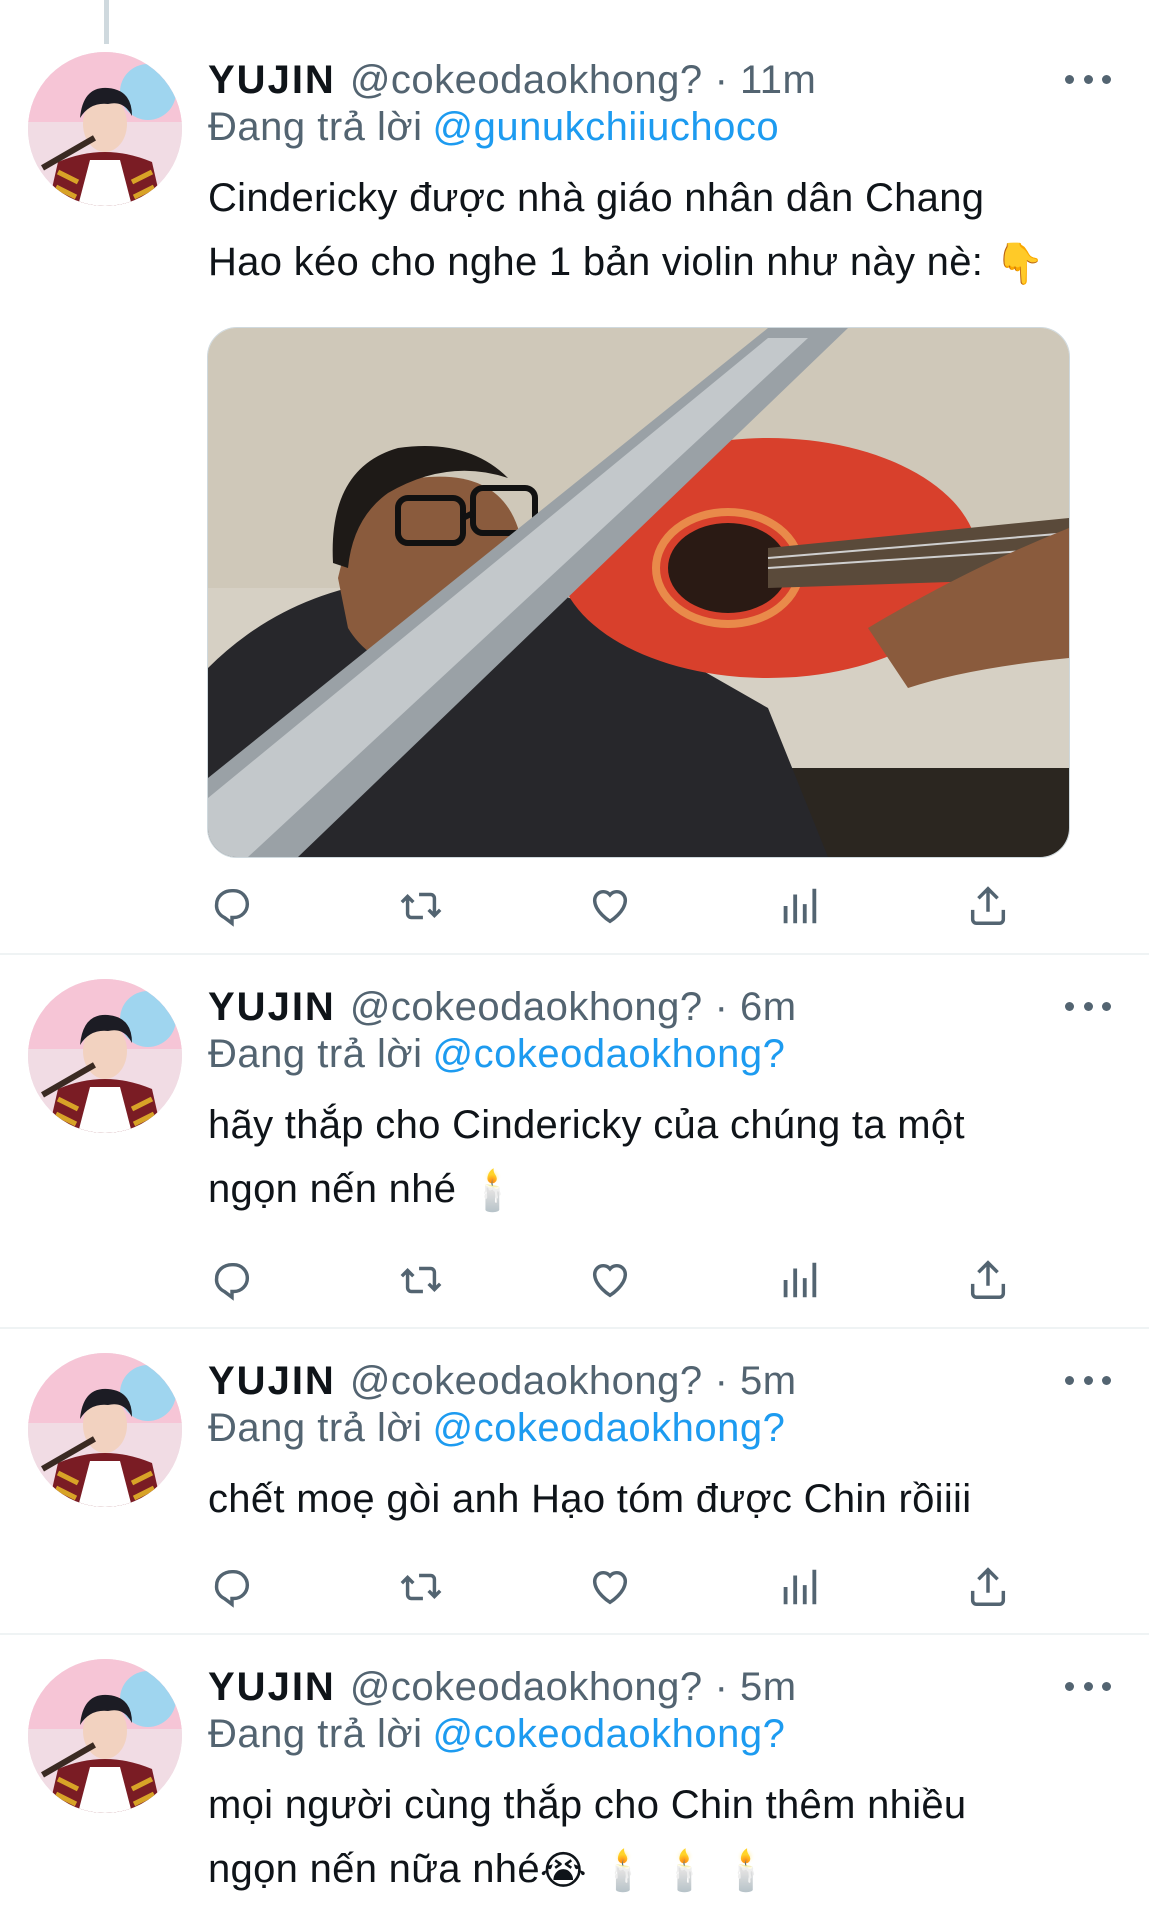 Image resolution: width=1149 pixels, height=1920 pixels. What do you see at coordinates (492, 1191) in the screenshot?
I see `candle-emoji: 🕯️` at bounding box center [492, 1191].